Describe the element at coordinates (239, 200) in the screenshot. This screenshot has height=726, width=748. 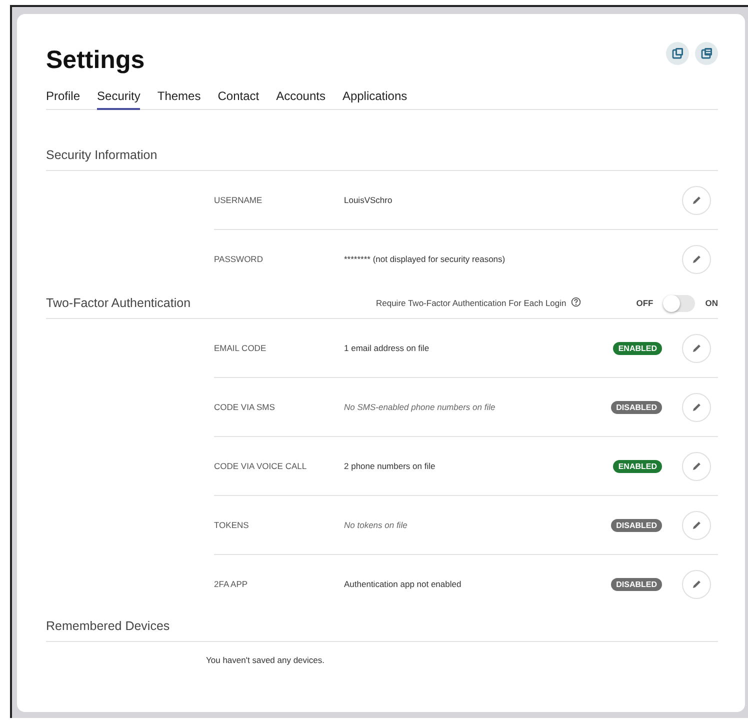
I see `field-label: USERNAME` at that location.